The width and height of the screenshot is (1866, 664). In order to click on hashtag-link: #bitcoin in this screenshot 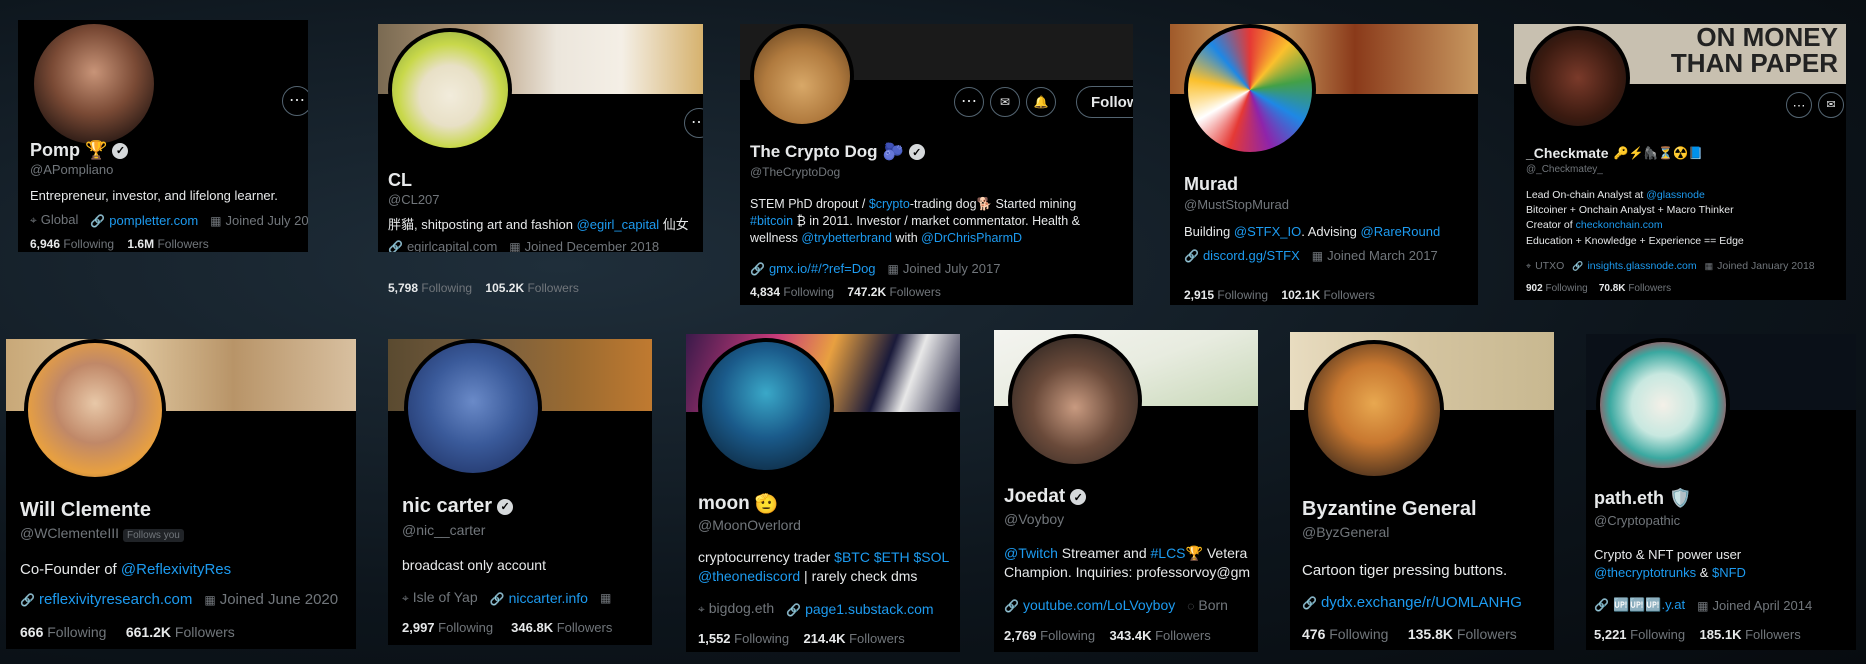, I will do `click(771, 221)`.